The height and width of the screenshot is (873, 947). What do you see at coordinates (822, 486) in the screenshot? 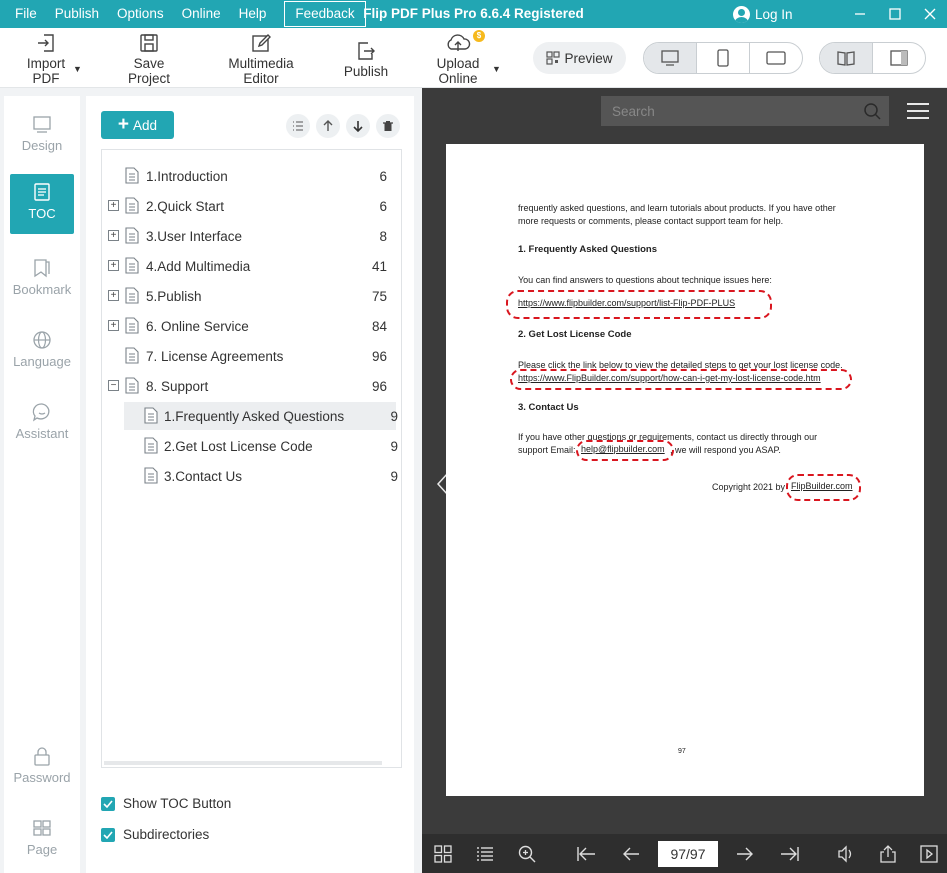
I see `site-link: FlipBuilder.com` at bounding box center [822, 486].